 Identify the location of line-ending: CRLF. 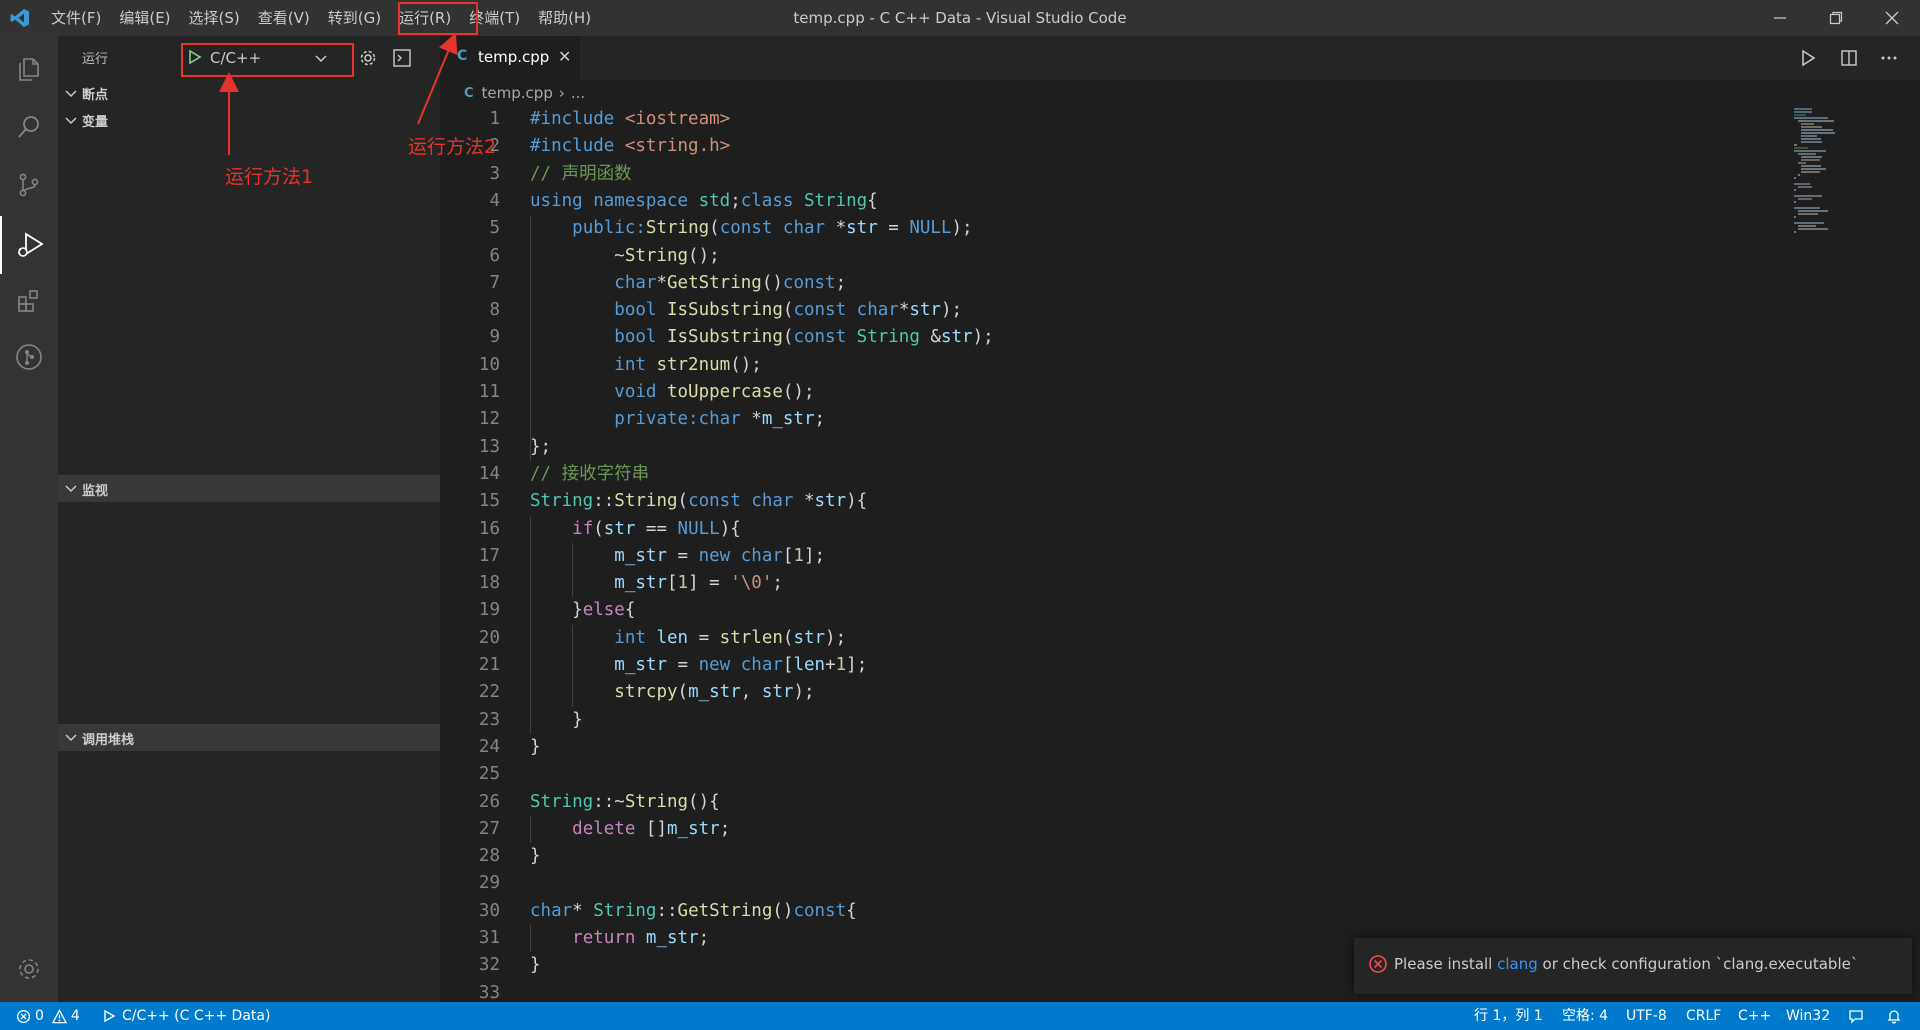
(1703, 1016).